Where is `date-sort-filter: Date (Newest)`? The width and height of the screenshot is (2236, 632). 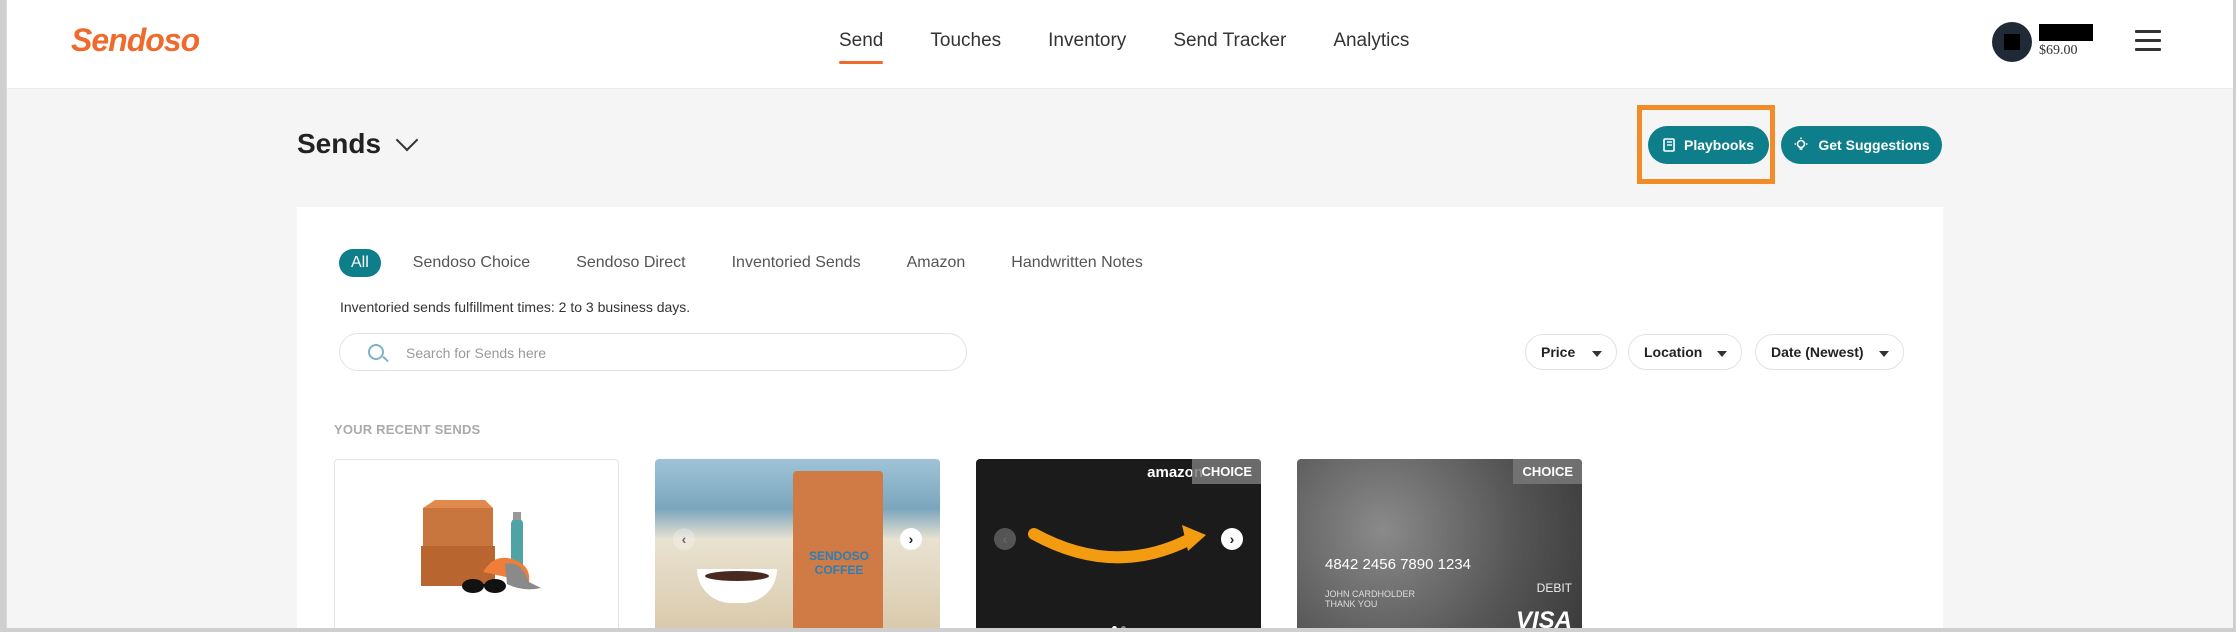
date-sort-filter: Date (Newest) is located at coordinates (1829, 352).